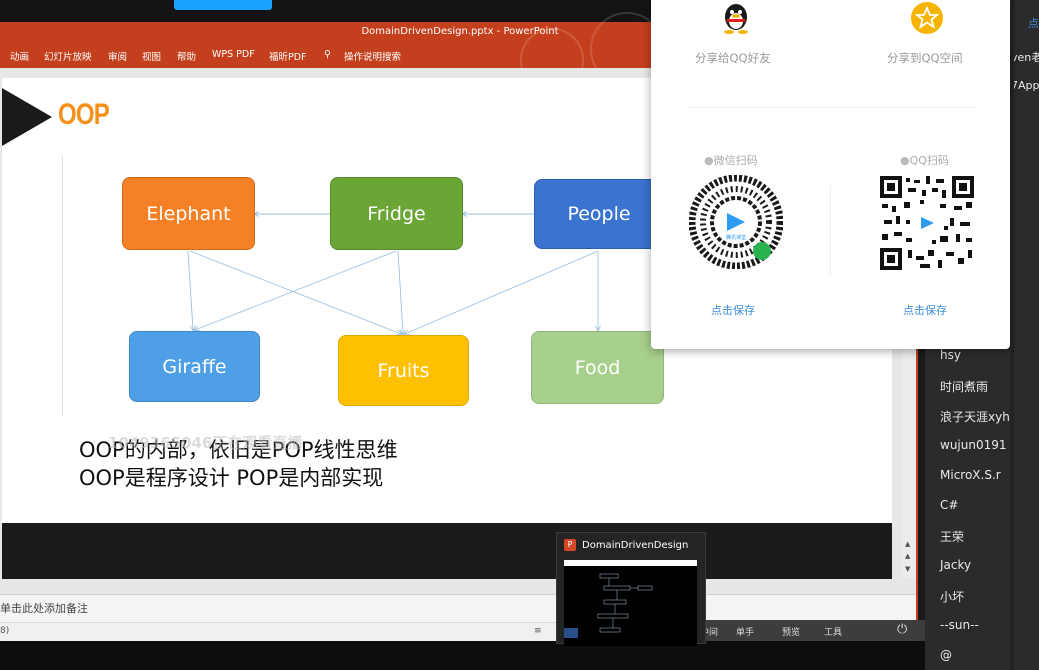 This screenshot has width=1039, height=670. What do you see at coordinates (223, 5) in the screenshot?
I see `top-blue-button` at bounding box center [223, 5].